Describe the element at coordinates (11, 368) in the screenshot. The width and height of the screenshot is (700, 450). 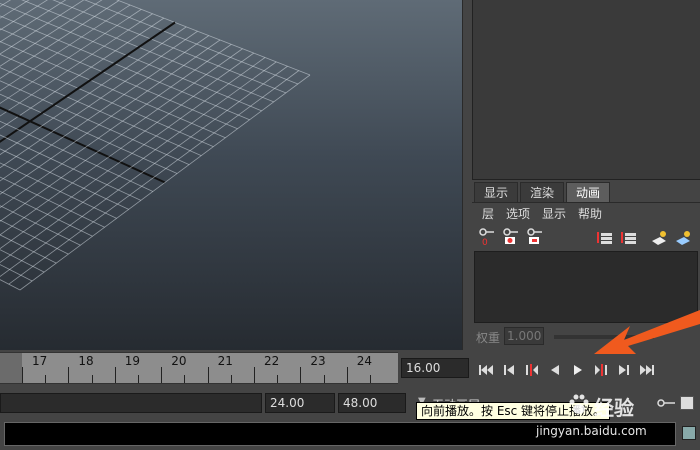
I see `current-frame-marker` at that location.